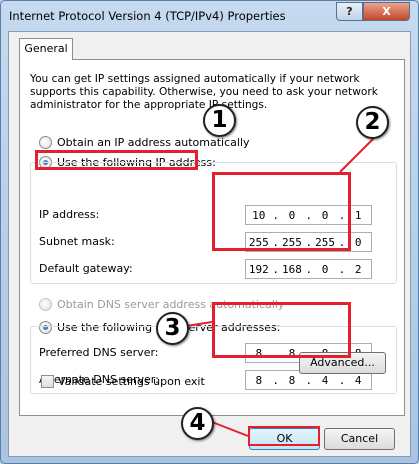 Image resolution: width=419 pixels, height=464 pixels. Describe the element at coordinates (46, 49) in the screenshot. I see `tab-general: General` at that location.